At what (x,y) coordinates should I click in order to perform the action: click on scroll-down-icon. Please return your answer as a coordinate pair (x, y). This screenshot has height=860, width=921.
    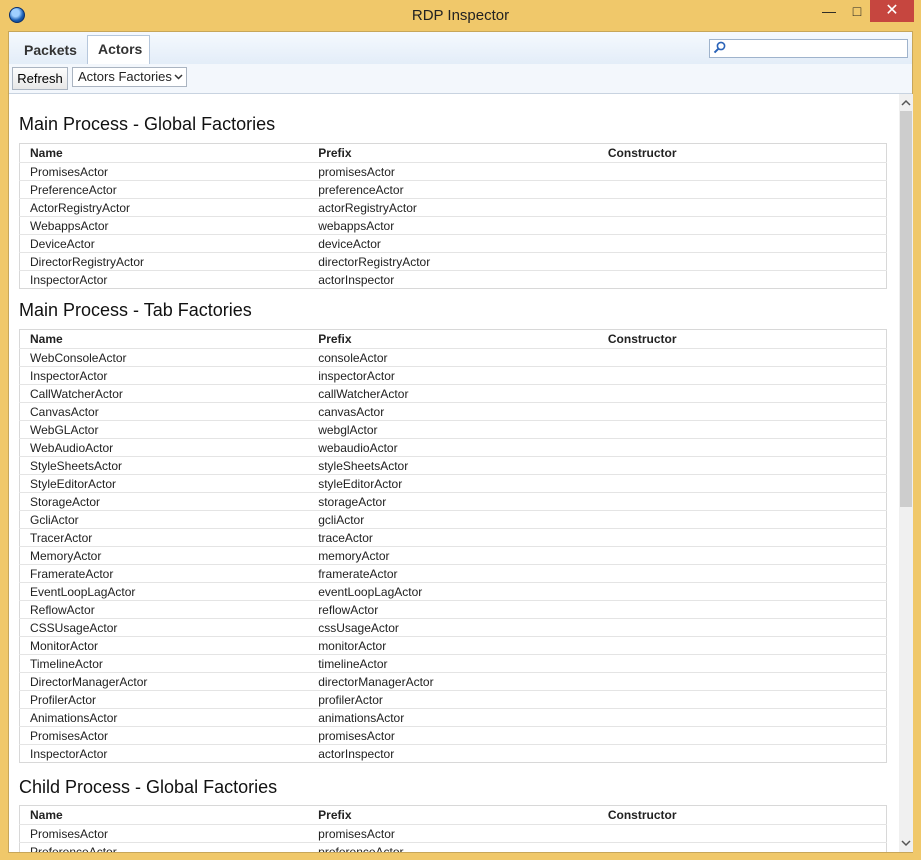
    Looking at the image, I should click on (906, 843).